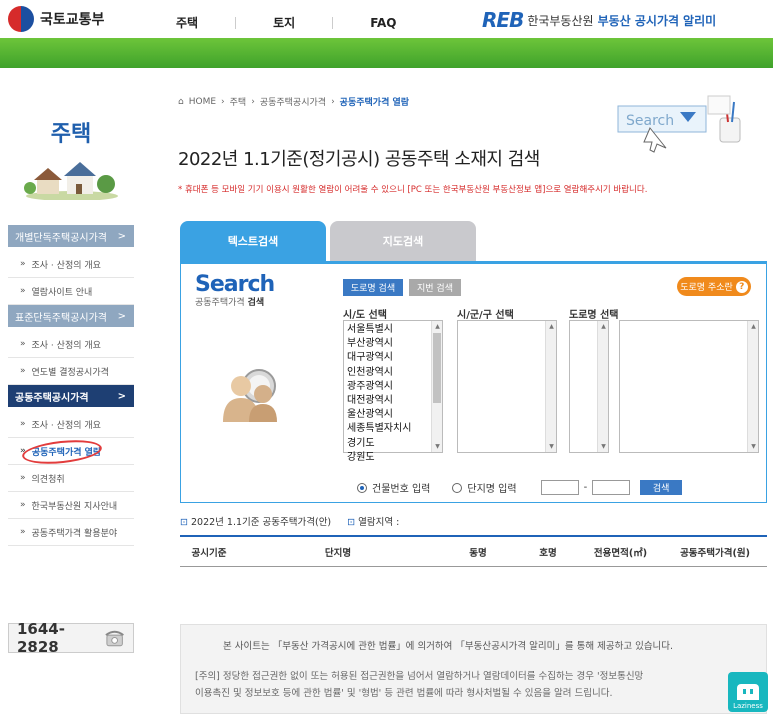 This screenshot has width=773, height=718. Describe the element at coordinates (21, 19) in the screenshot. I see `government-emblem-icon` at that location.